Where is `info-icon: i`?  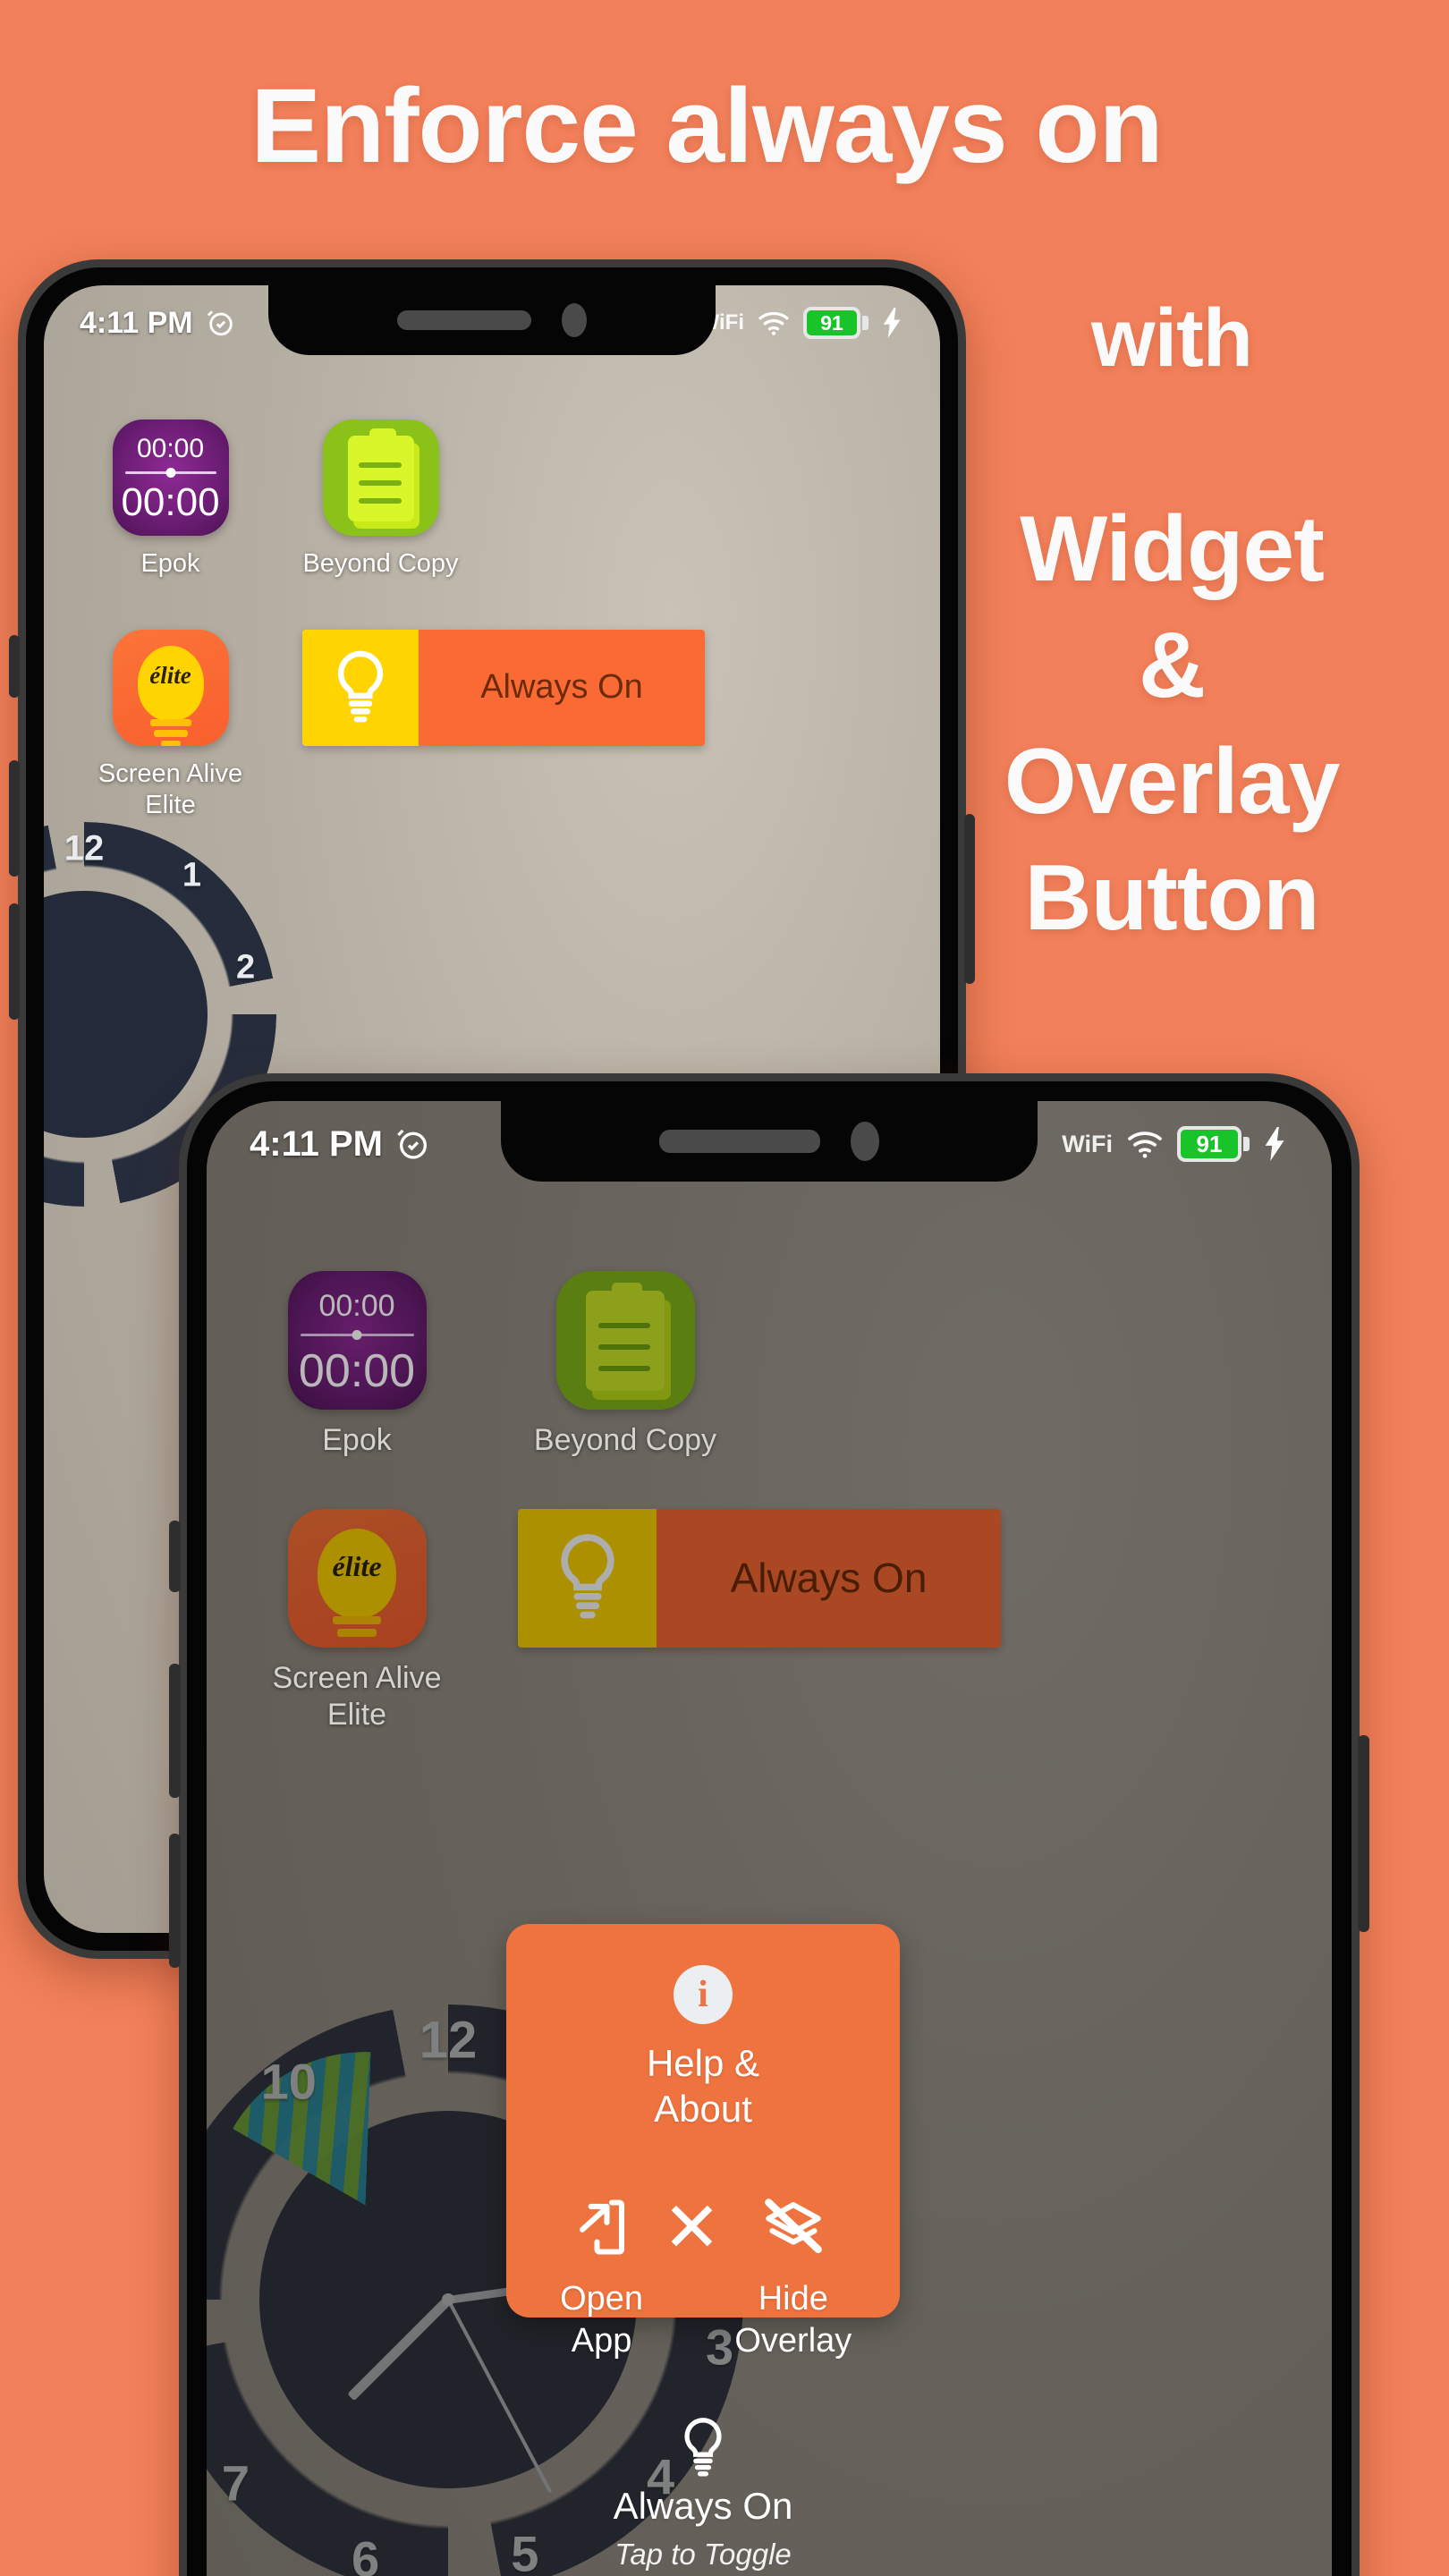
info-icon: i is located at coordinates (703, 1994).